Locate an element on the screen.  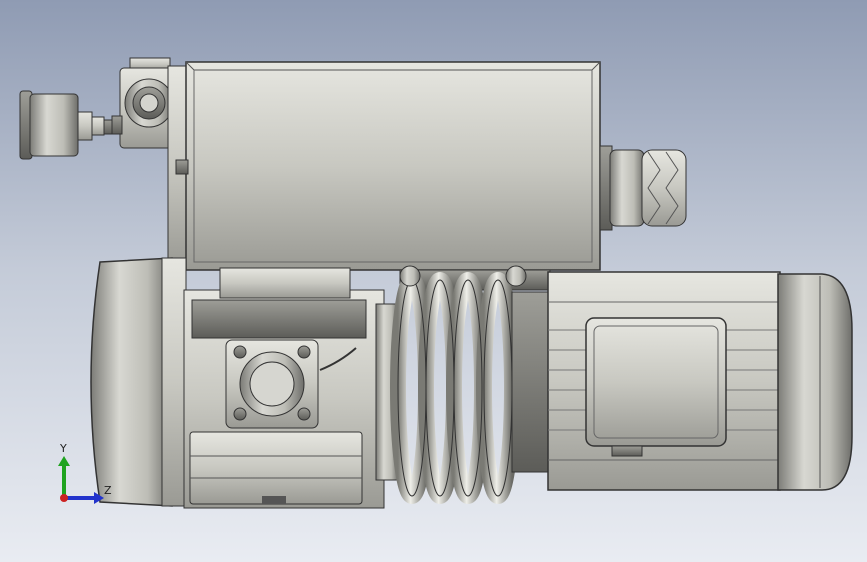
triad-origin is located at coordinates (64, 498).